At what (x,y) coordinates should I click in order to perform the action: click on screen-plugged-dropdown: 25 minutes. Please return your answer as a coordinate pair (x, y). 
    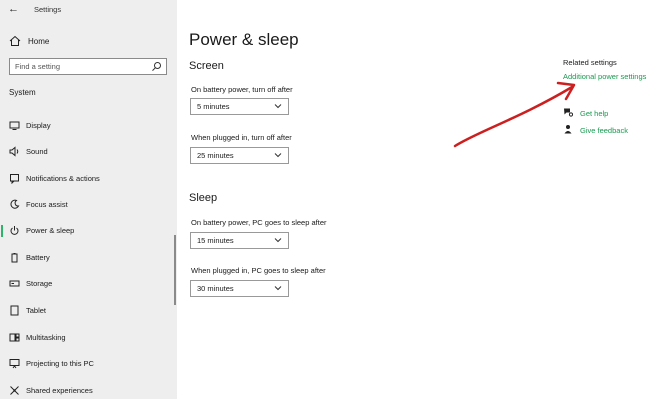
    Looking at the image, I should click on (239, 155).